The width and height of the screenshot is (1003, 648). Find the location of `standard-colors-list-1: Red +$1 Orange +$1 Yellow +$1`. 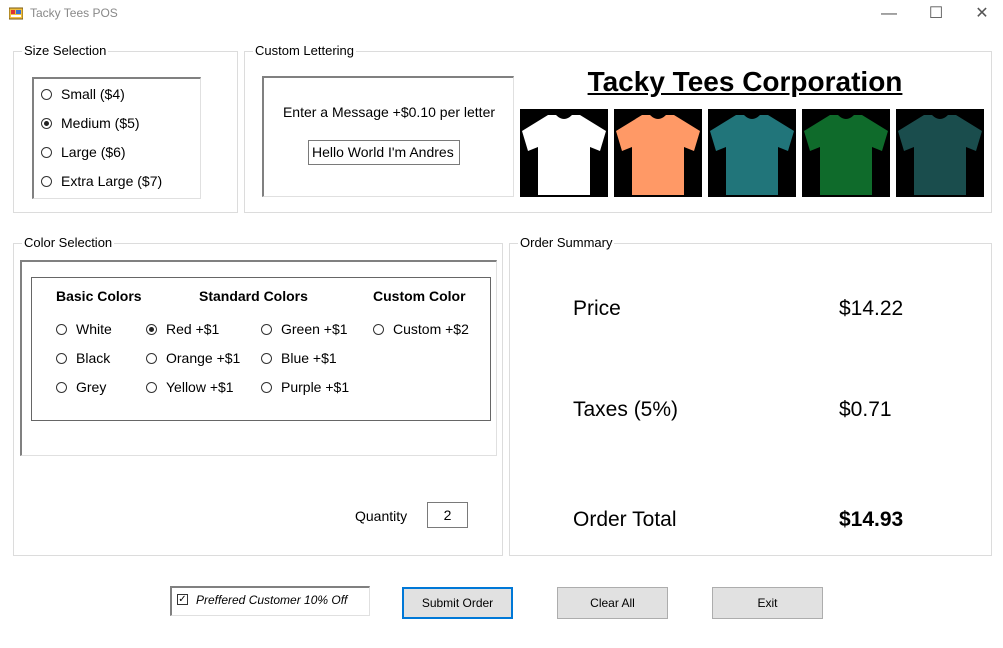

standard-colors-list-1: Red +$1 Orange +$1 Yellow +$1 is located at coordinates (193, 358).